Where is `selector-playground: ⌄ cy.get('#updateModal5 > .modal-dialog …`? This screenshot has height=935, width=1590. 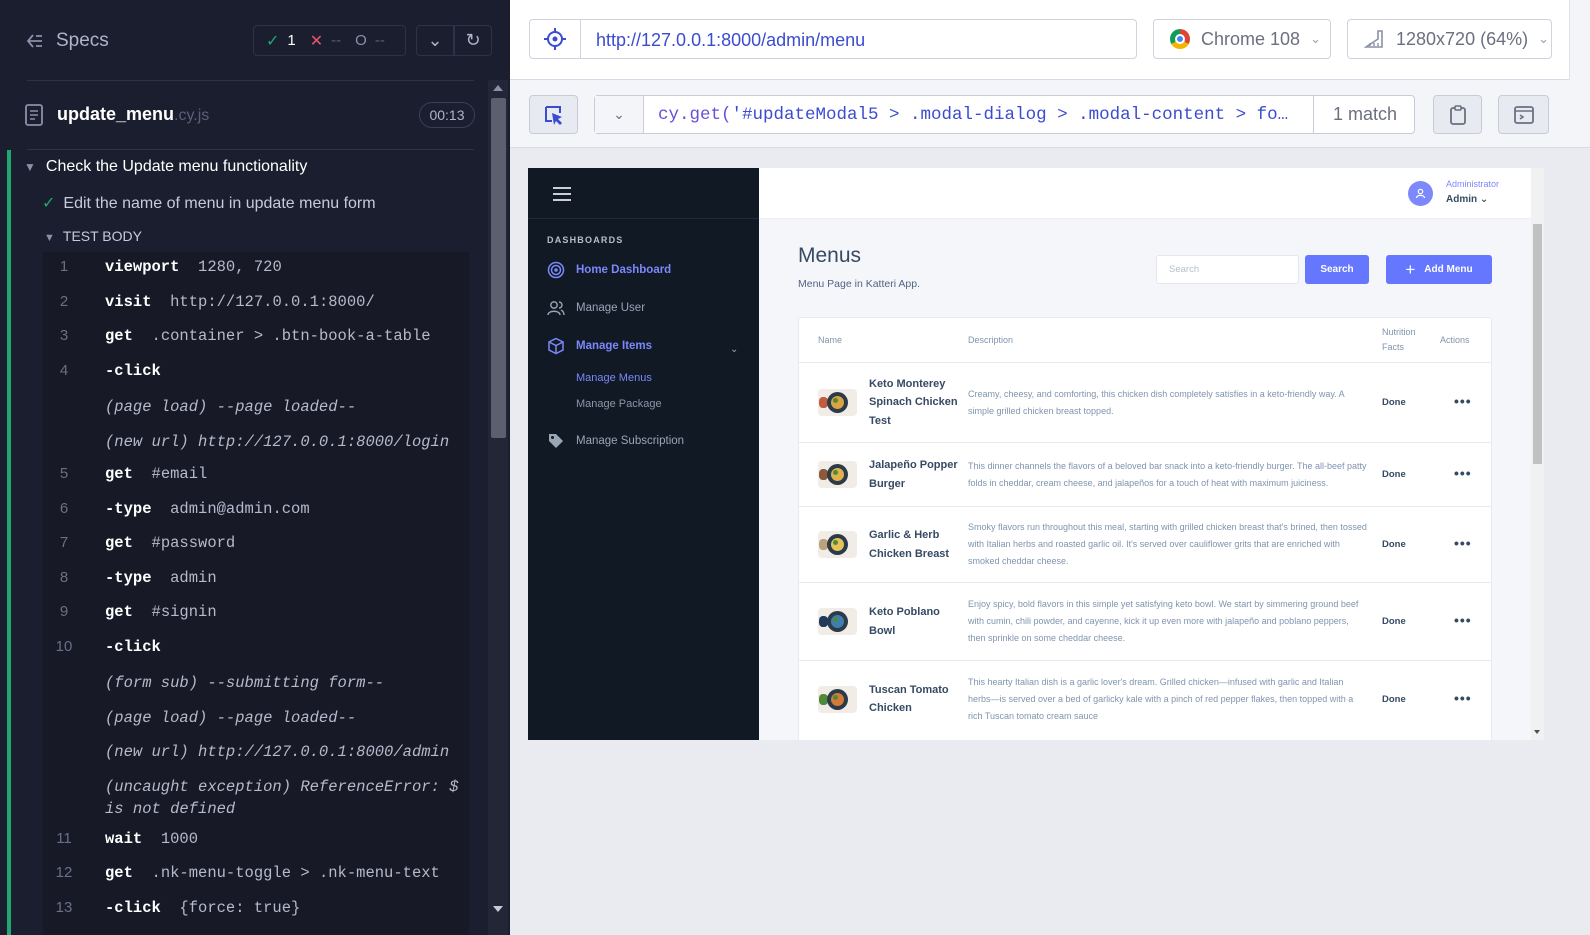
selector-playground: ⌄ cy.get('#updateModal5 > .modal-dialog … is located at coordinates (1050, 114).